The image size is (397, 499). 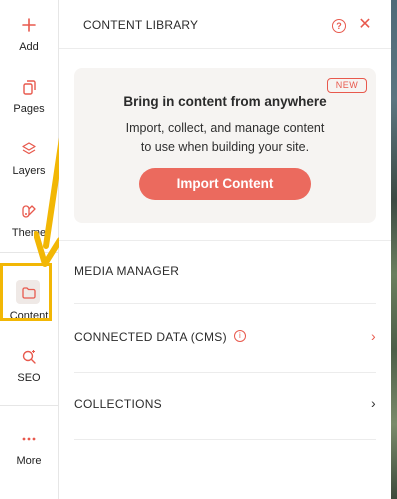 What do you see at coordinates (127, 271) in the screenshot?
I see `row-label: MEDIA MANAGER` at bounding box center [127, 271].